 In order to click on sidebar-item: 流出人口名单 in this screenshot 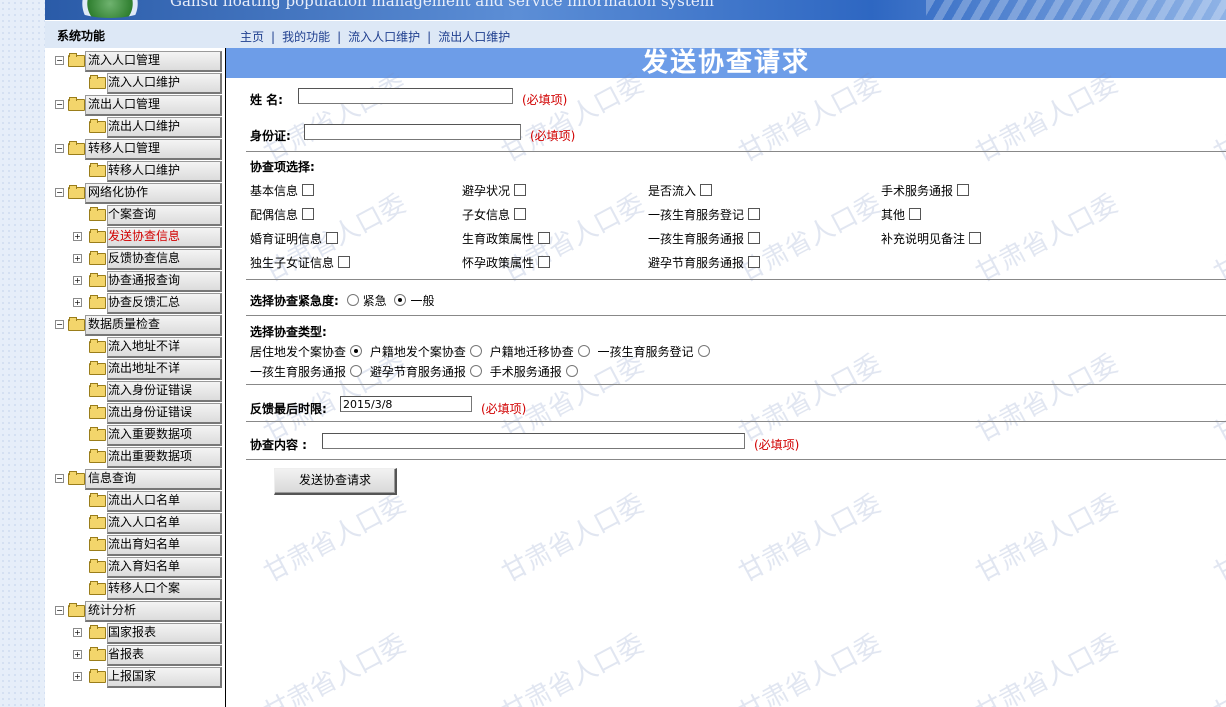, I will do `click(148, 501)`.